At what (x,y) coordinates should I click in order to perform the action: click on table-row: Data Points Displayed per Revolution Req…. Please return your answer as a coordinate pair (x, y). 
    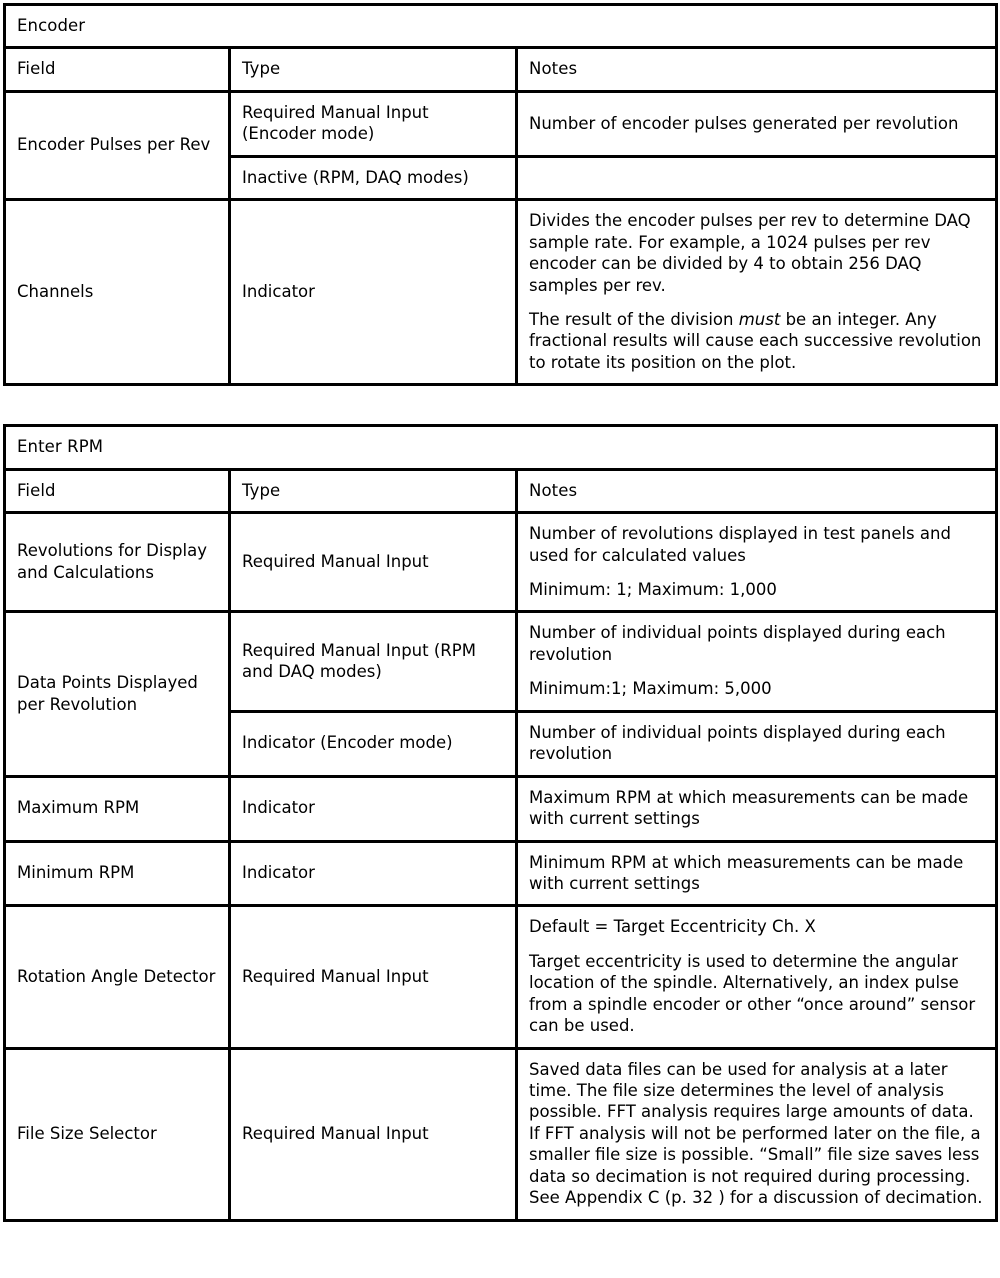
    Looking at the image, I should click on (500, 694).